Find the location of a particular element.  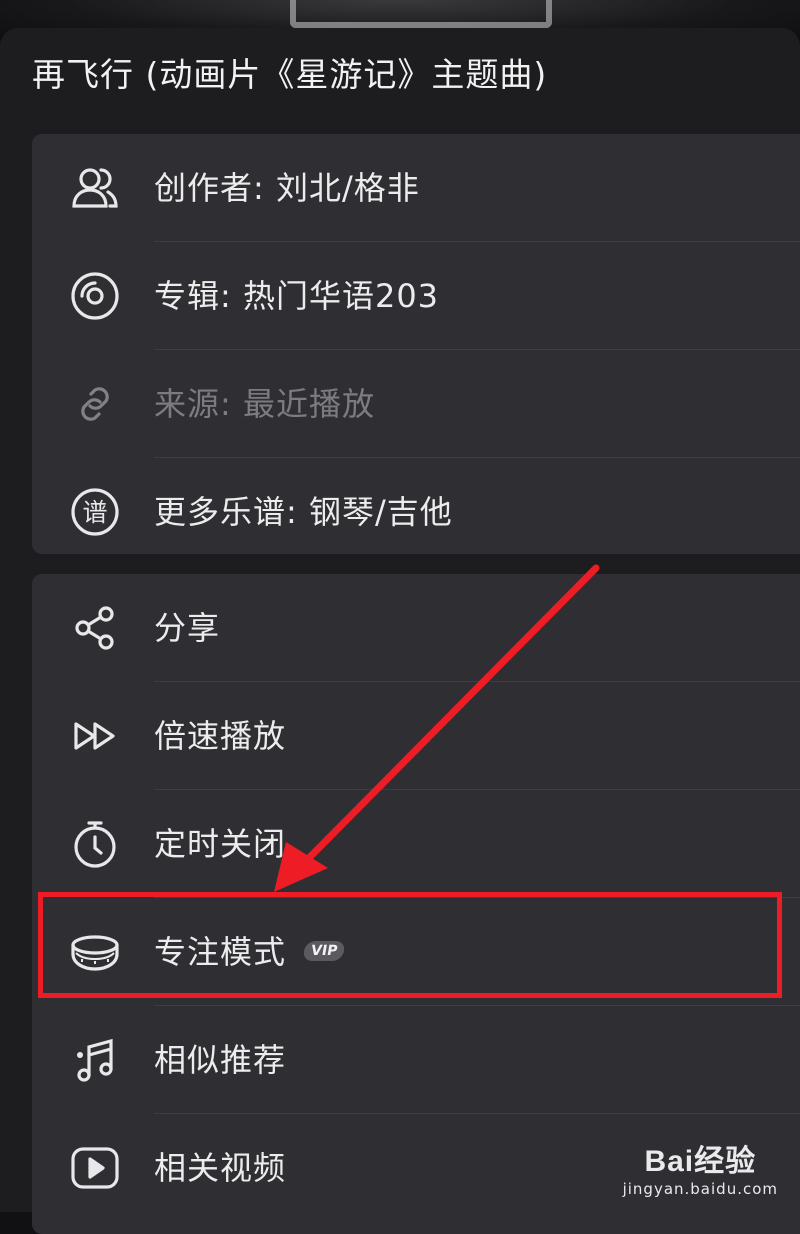

watermark-logo: Bai经验 is located at coordinates (700, 1161).